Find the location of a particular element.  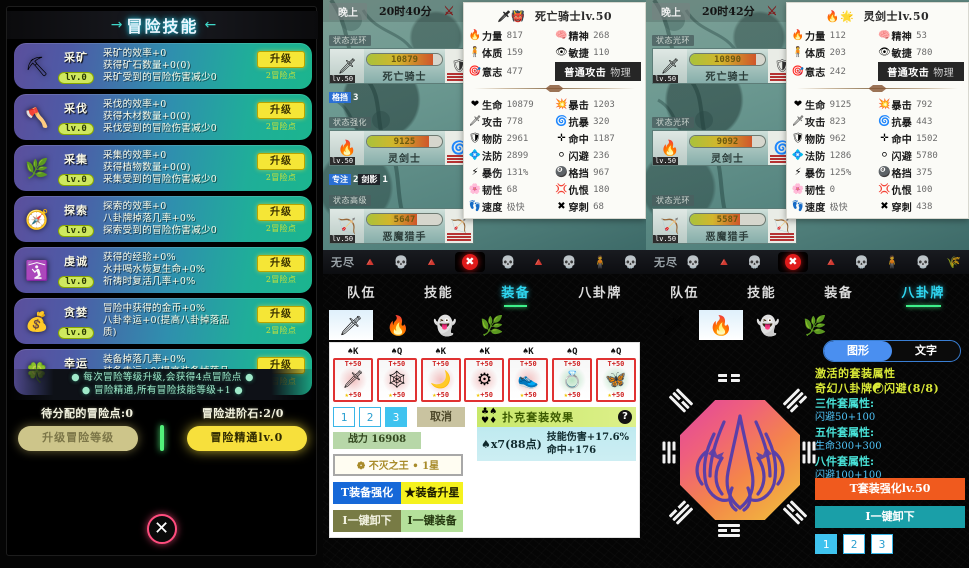

unit-hp-card: 🗡 lv.50 10879 死亡骑士 🛡 is located at coordinates (401, 66).